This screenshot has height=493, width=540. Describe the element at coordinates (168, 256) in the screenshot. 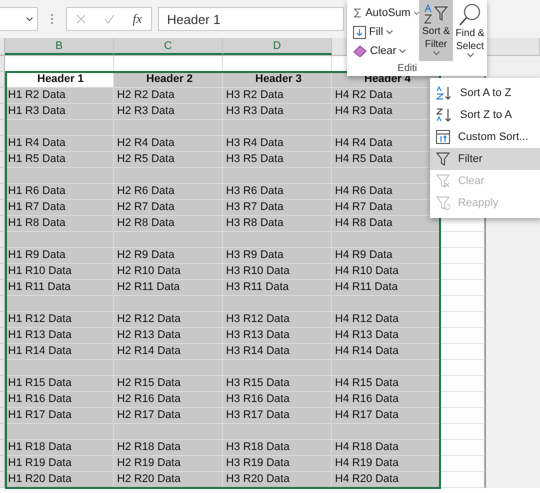

I see `table-cell: H2 R9 Data` at that location.